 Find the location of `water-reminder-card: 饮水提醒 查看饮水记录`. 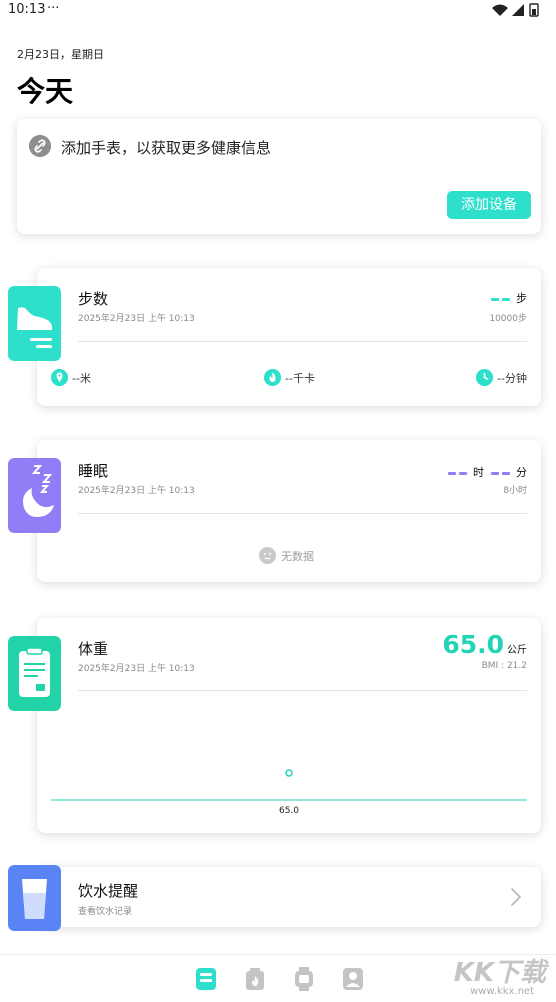

water-reminder-card: 饮水提醒 查看饮水记录 is located at coordinates (289, 897).